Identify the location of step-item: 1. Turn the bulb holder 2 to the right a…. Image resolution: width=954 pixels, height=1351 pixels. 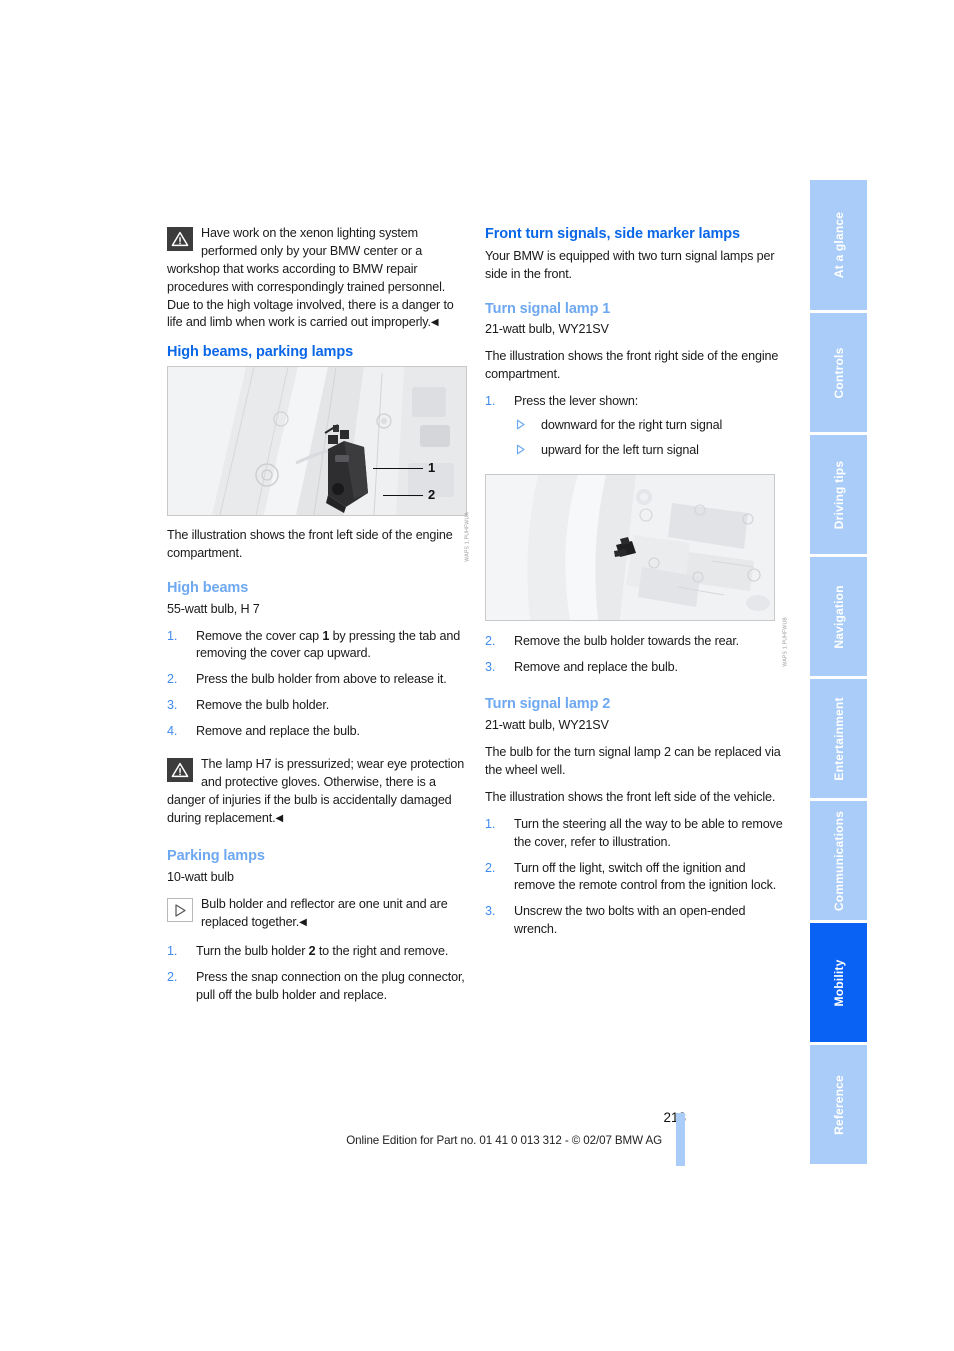
(317, 952).